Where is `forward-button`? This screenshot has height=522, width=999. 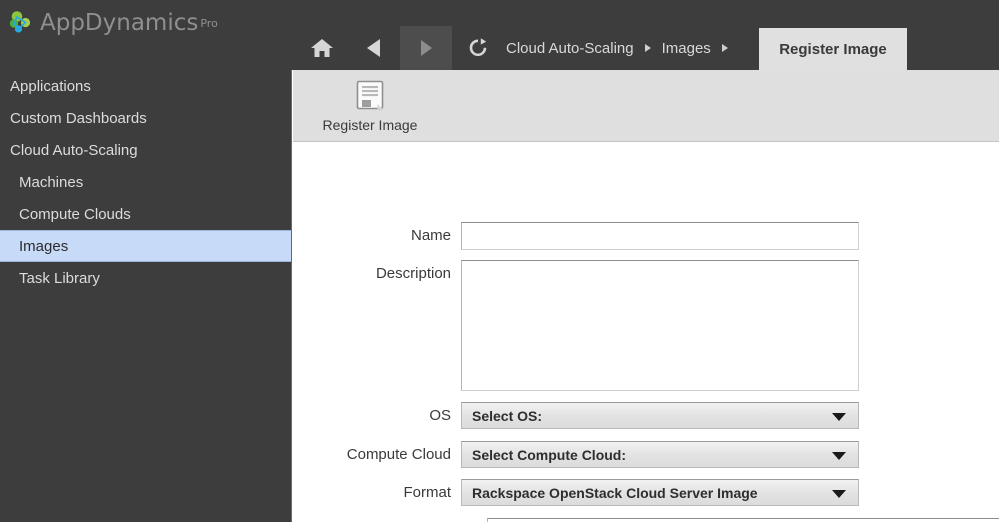 forward-button is located at coordinates (426, 48).